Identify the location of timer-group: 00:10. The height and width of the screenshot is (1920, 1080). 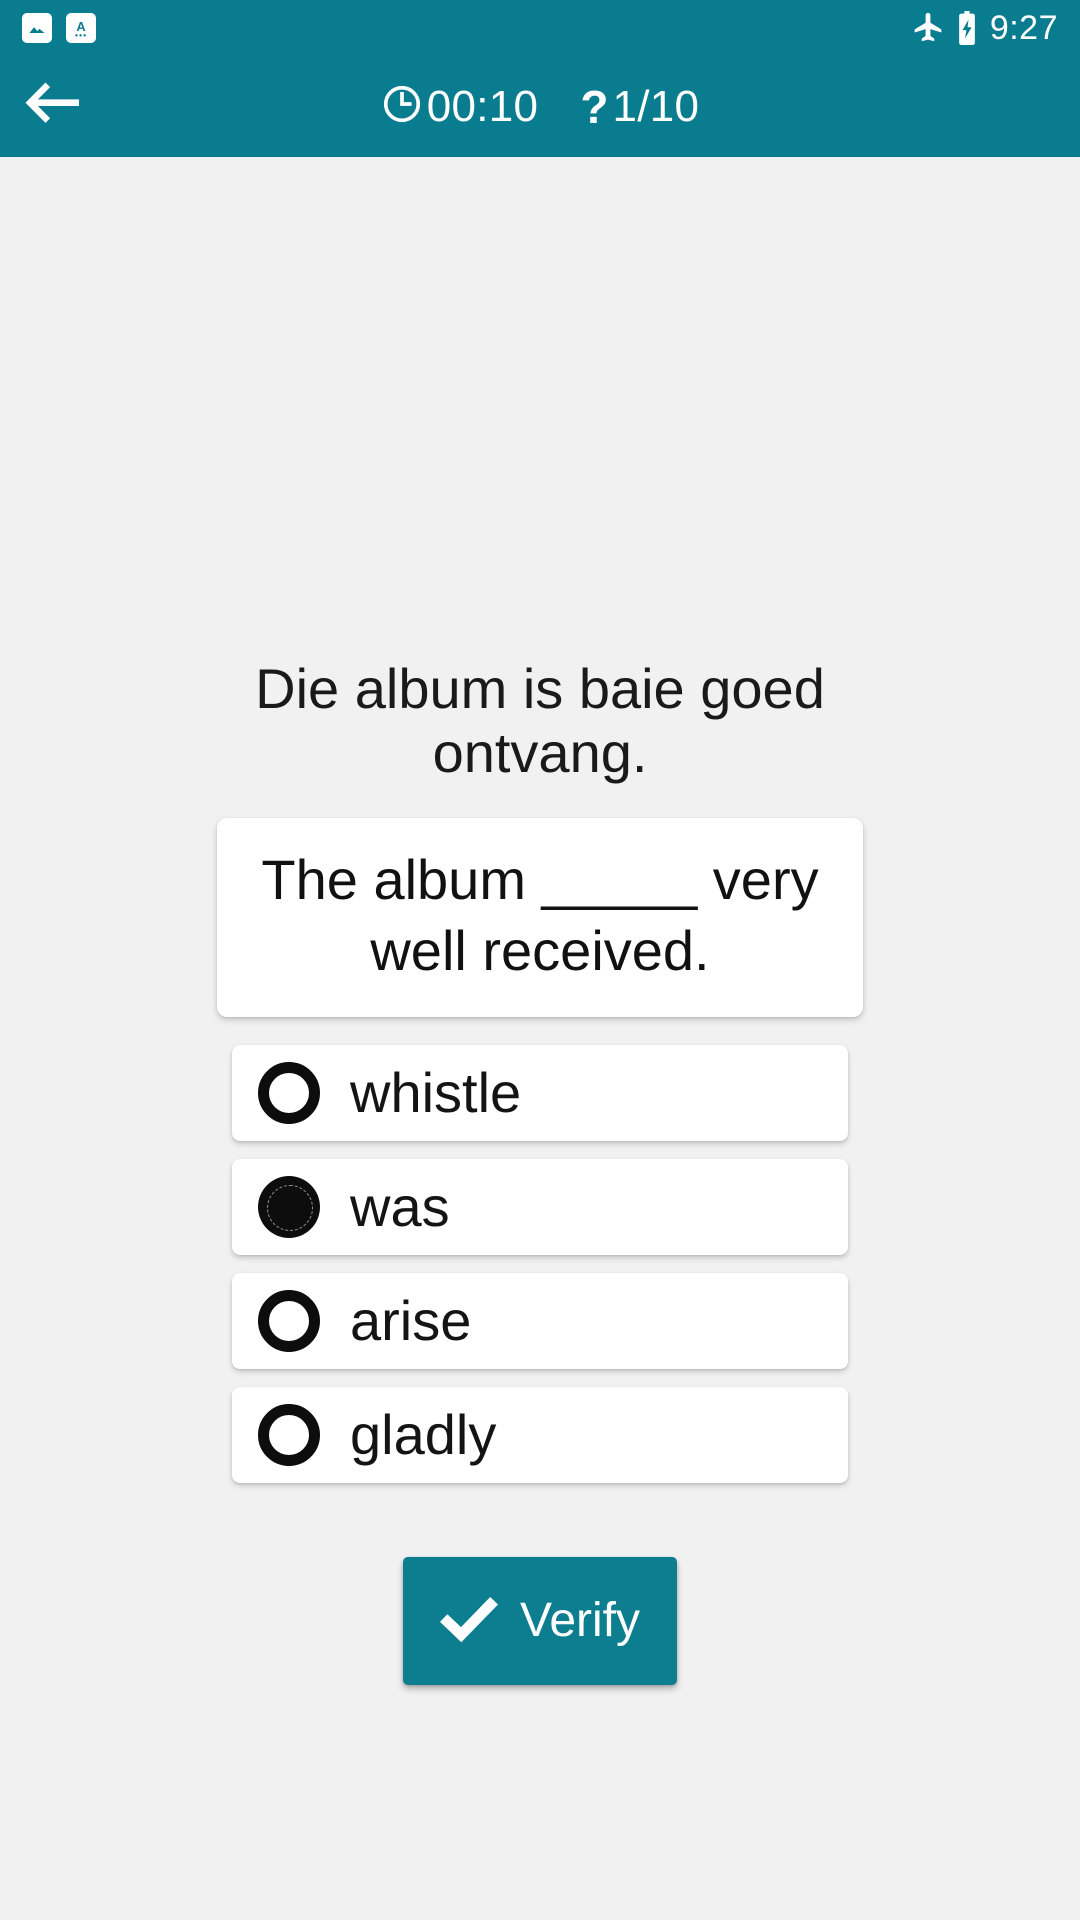
(460, 106).